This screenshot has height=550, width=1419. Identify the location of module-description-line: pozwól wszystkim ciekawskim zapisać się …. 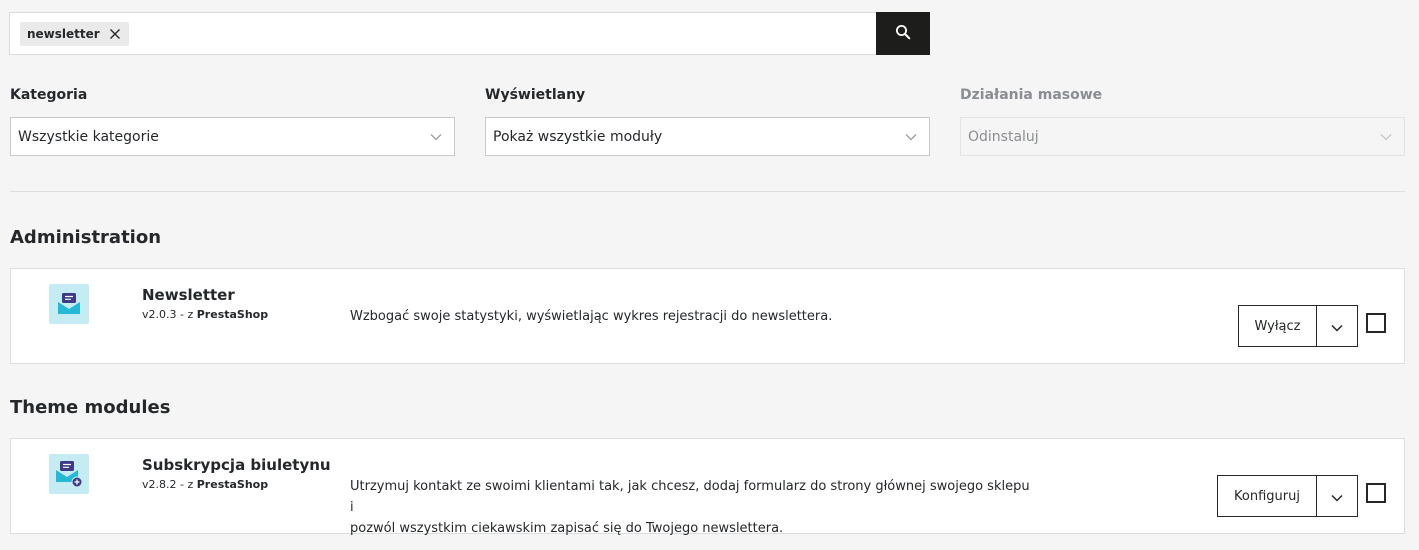
(567, 528).